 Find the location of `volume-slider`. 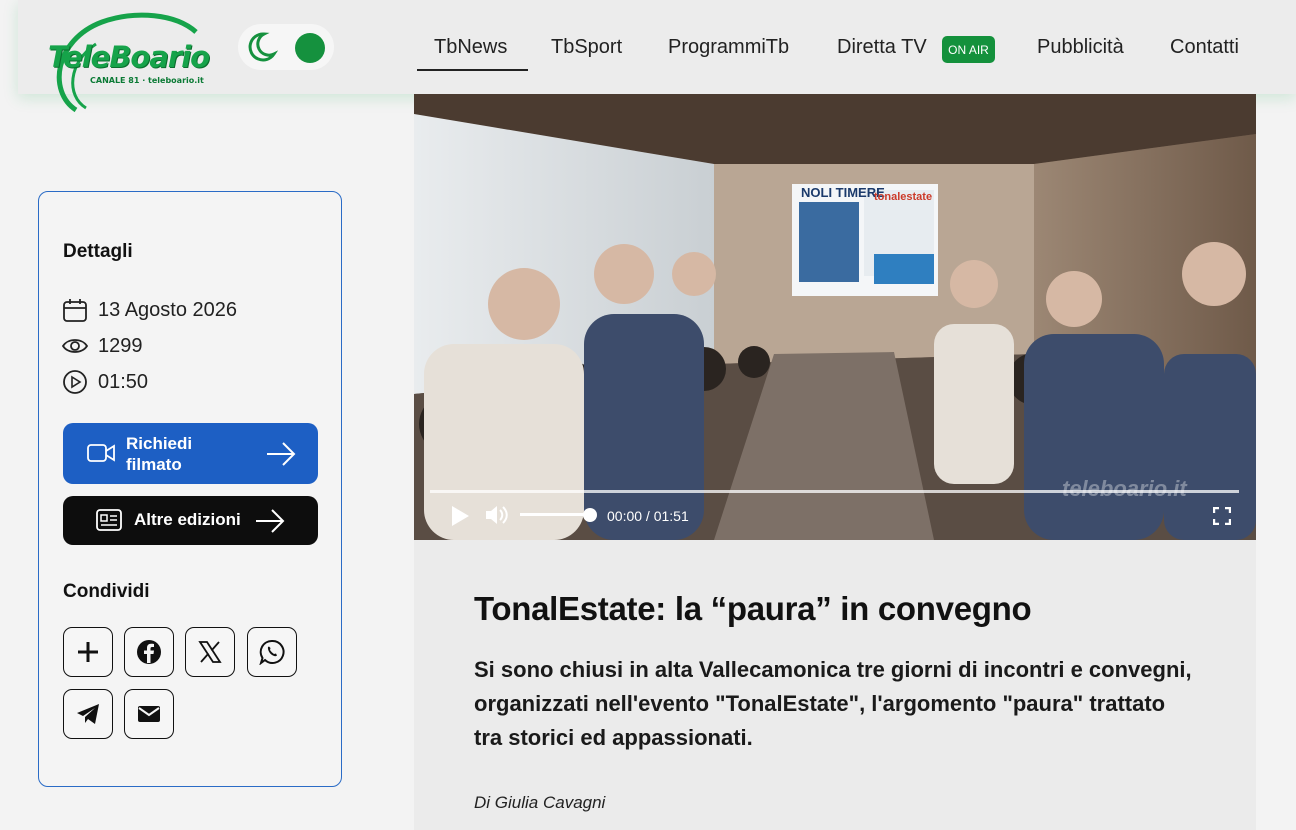

volume-slider is located at coordinates (555, 514).